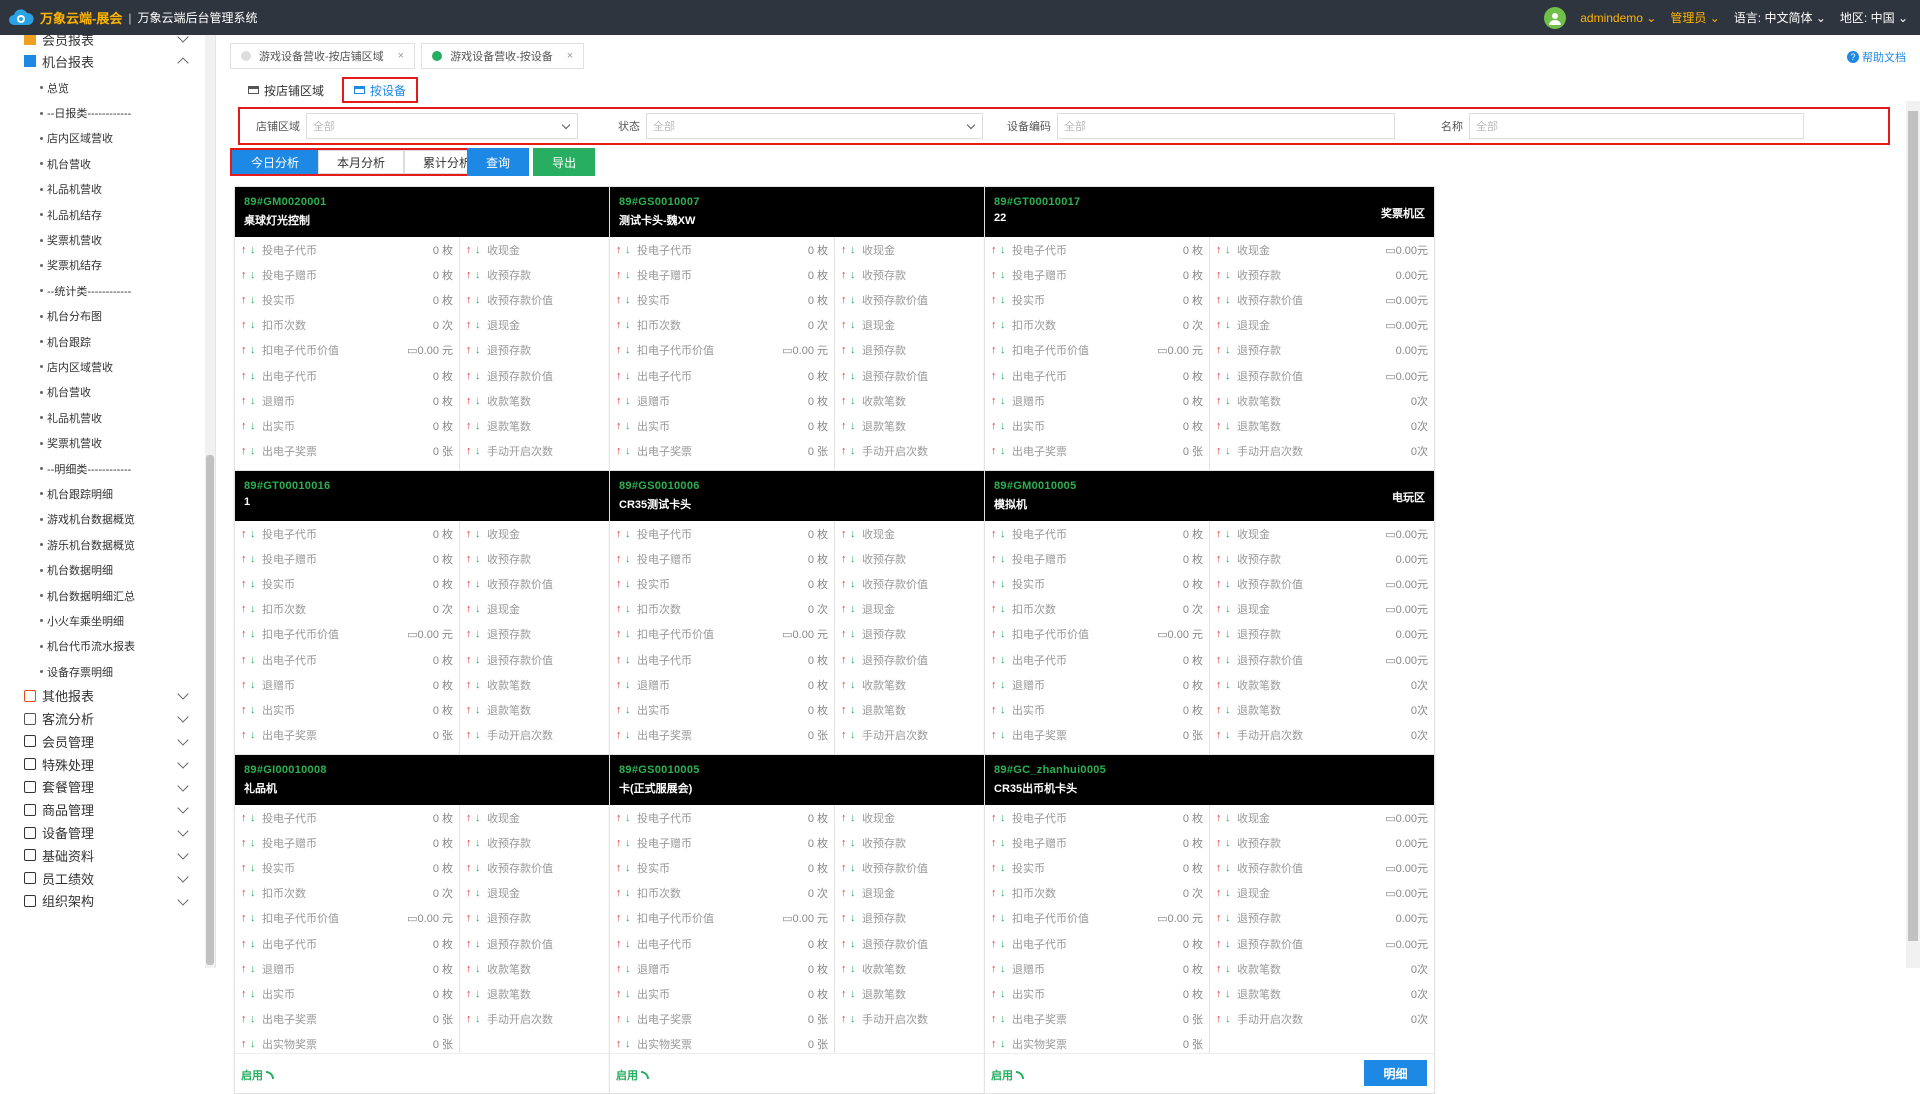  I want to click on sidebar-sub-item: 小火车乘坐明细, so click(107, 620).